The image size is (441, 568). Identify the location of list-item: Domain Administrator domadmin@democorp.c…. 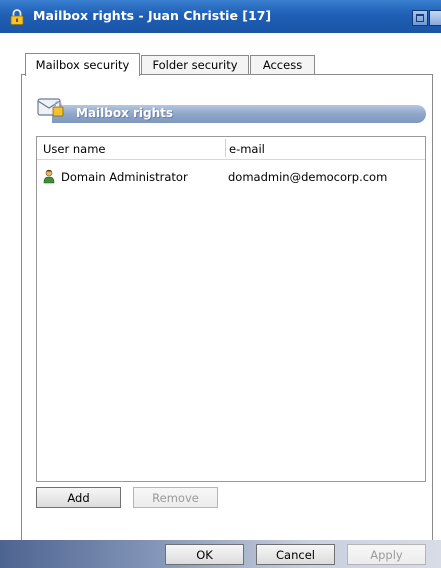
(231, 178).